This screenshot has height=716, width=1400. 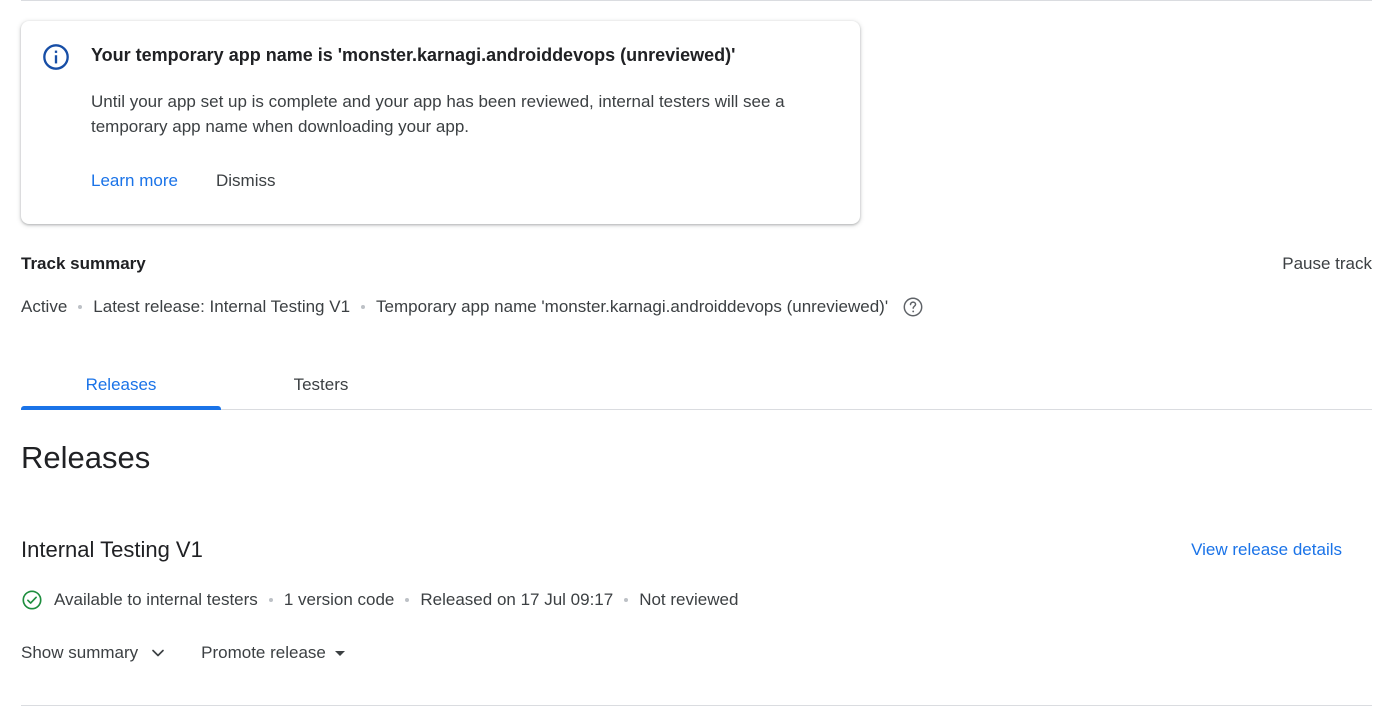 What do you see at coordinates (80, 652) in the screenshot?
I see `show-summary-label: Show summary` at bounding box center [80, 652].